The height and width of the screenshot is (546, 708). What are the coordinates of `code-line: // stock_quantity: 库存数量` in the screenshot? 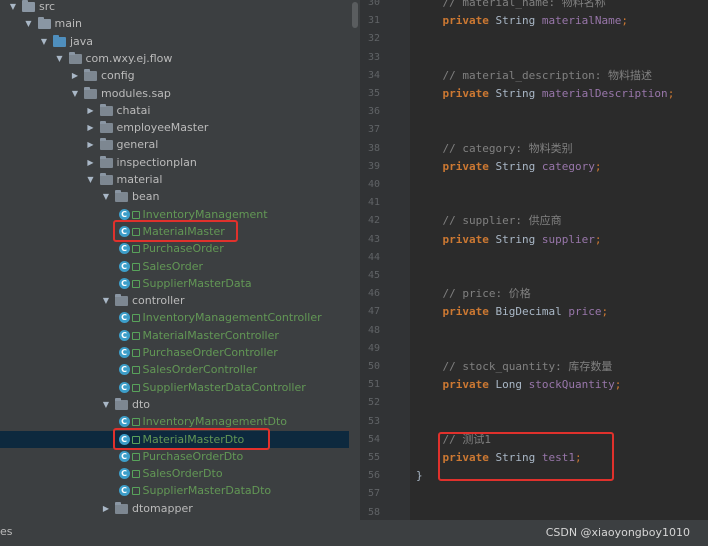 It's located at (514, 366).